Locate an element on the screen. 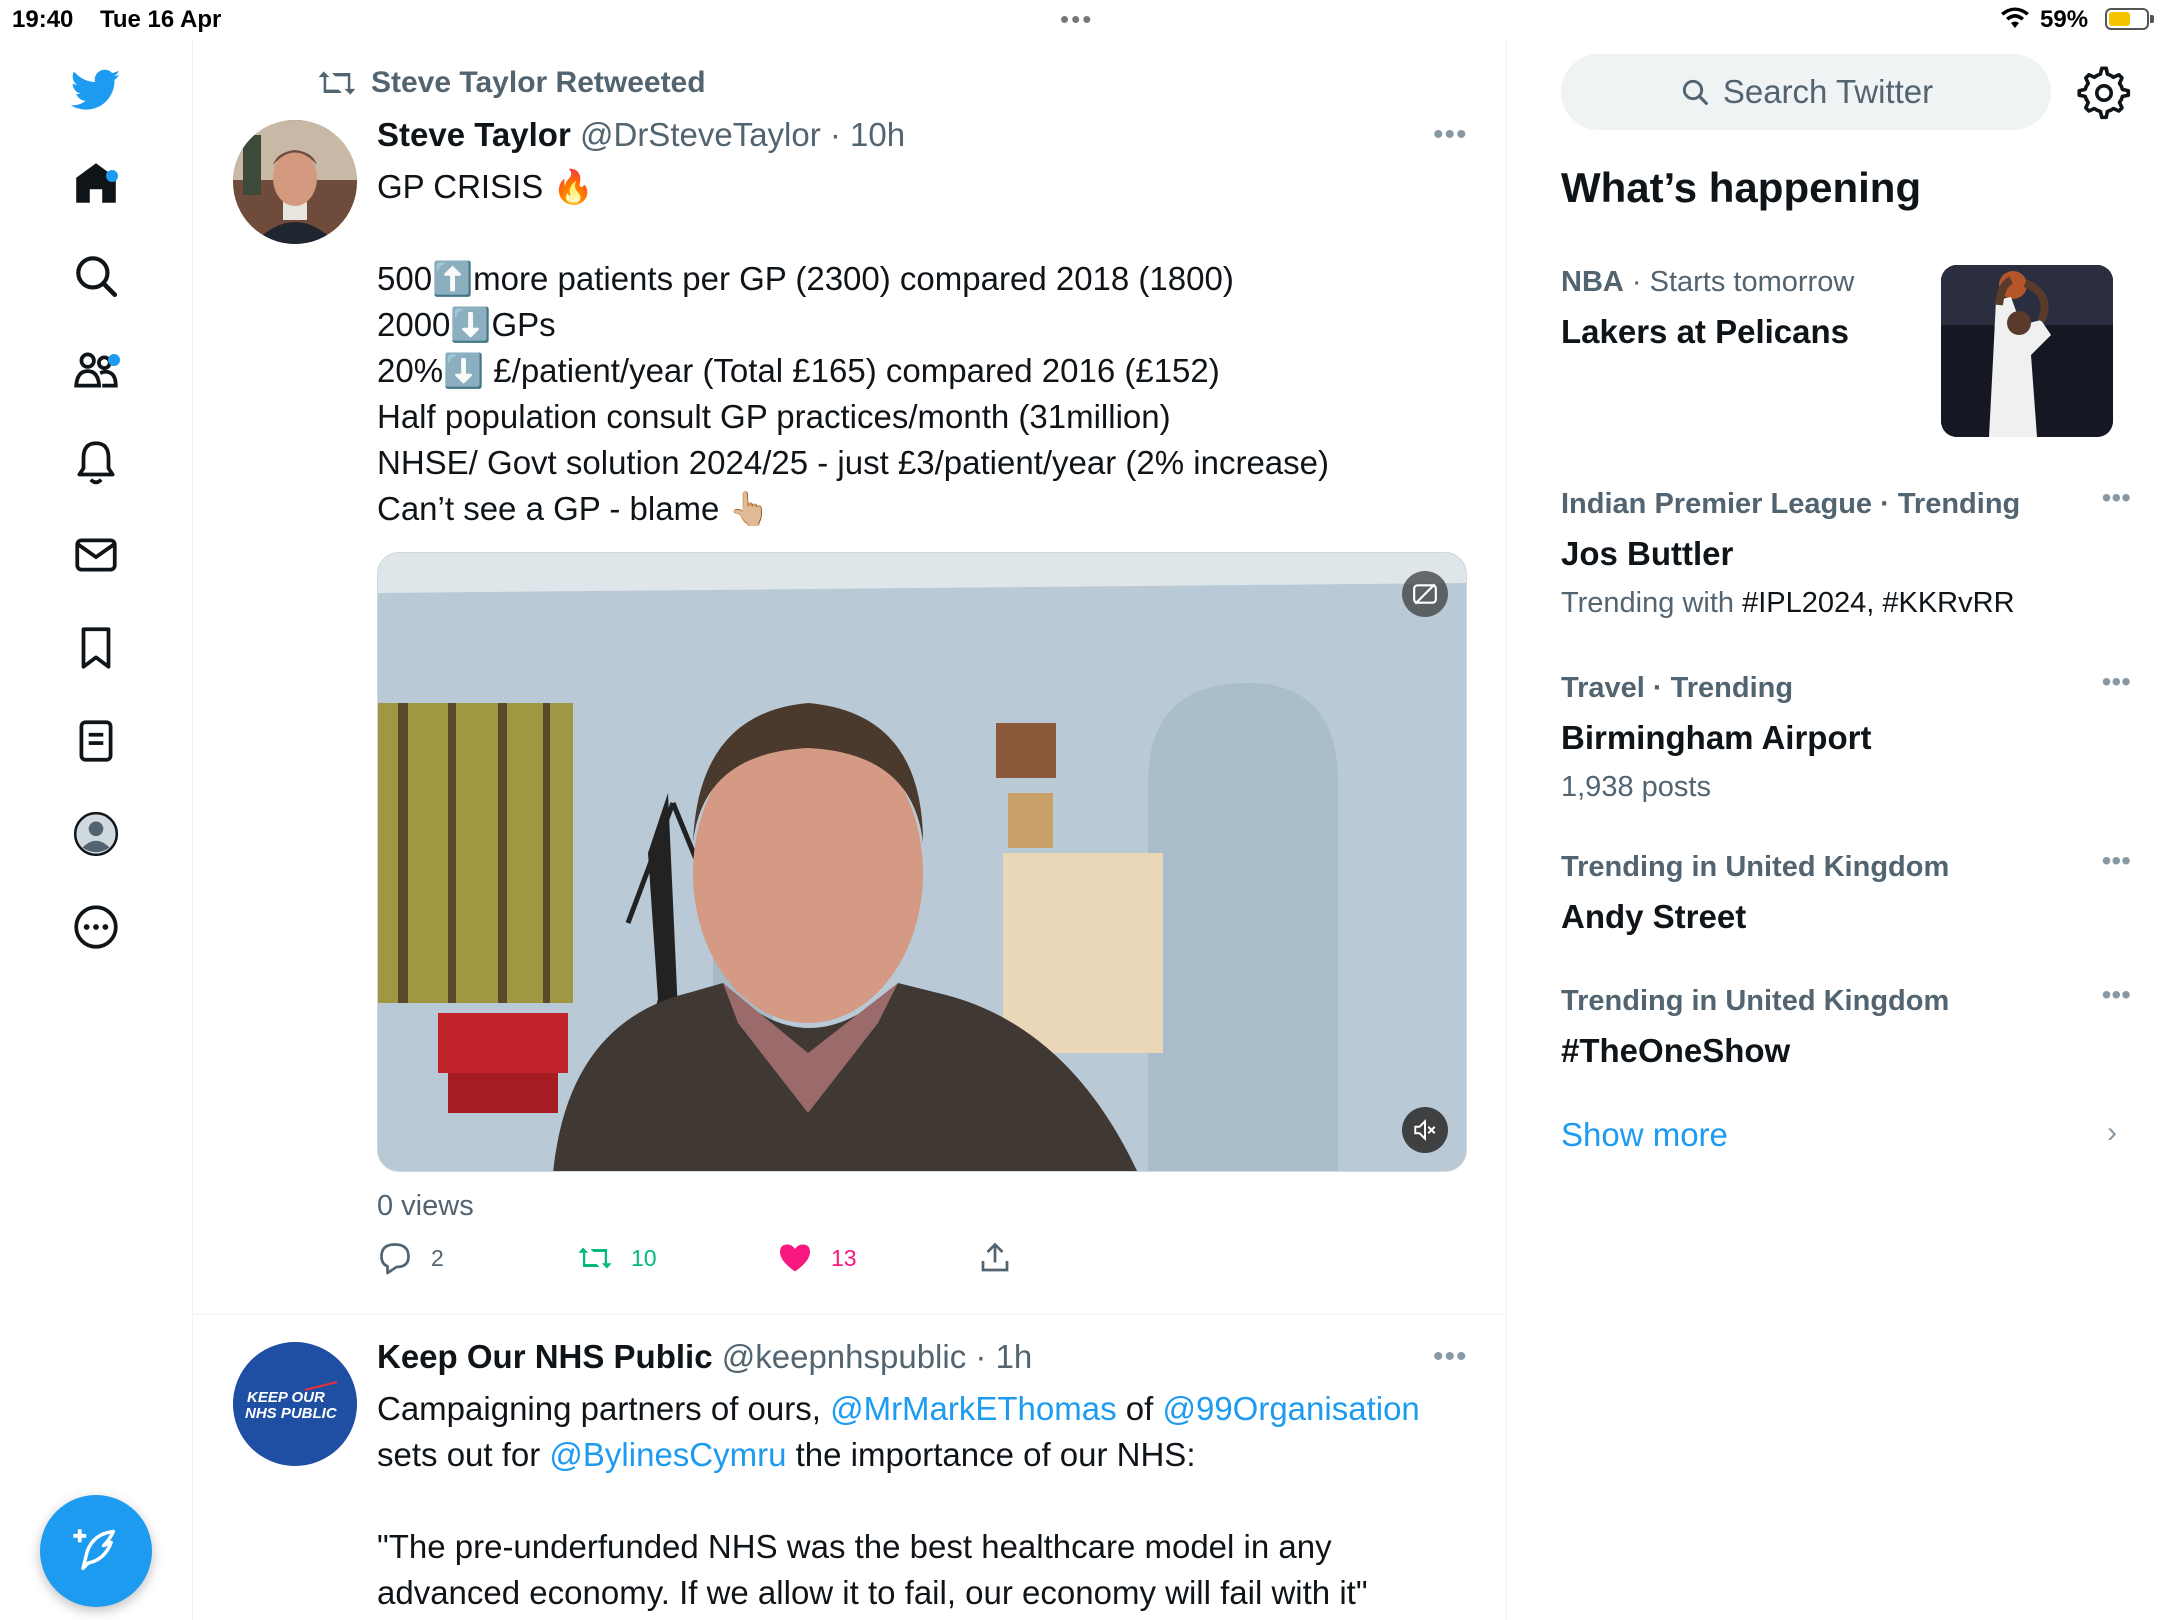 The image size is (2160, 1620). reply-icon is located at coordinates (395, 1259).